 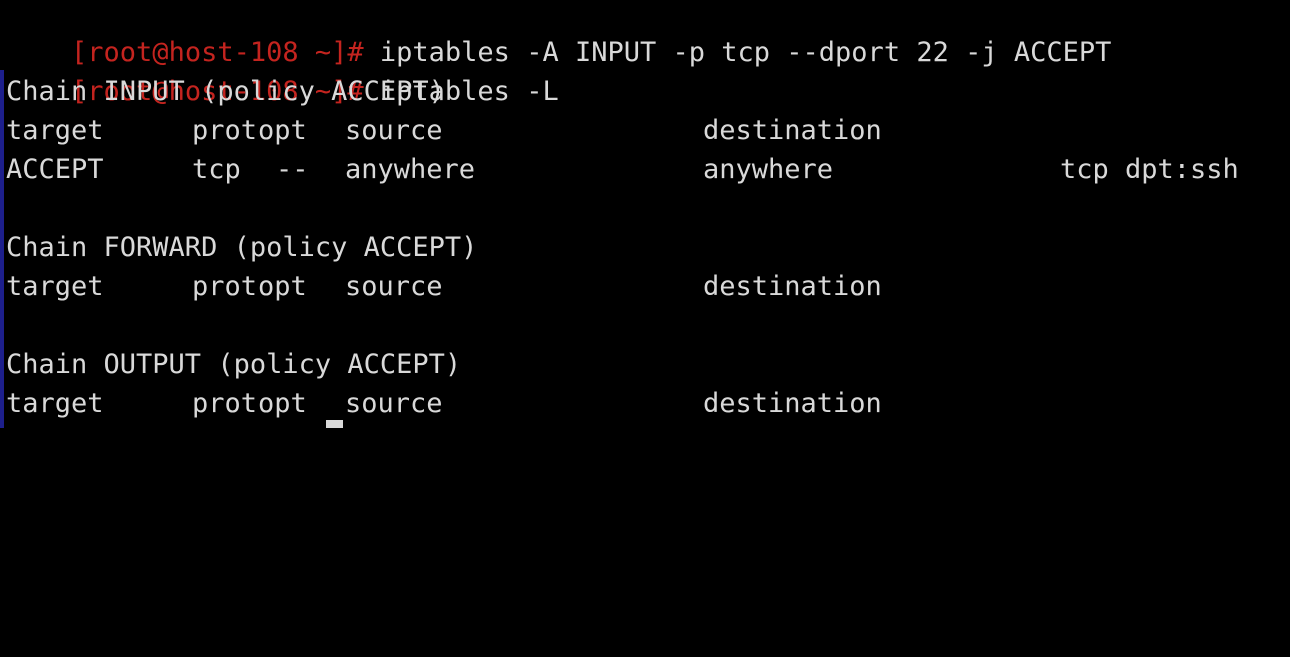 What do you see at coordinates (234, 364) in the screenshot?
I see `chain-header: Chain OUTPUT (policy ACCEPT)` at bounding box center [234, 364].